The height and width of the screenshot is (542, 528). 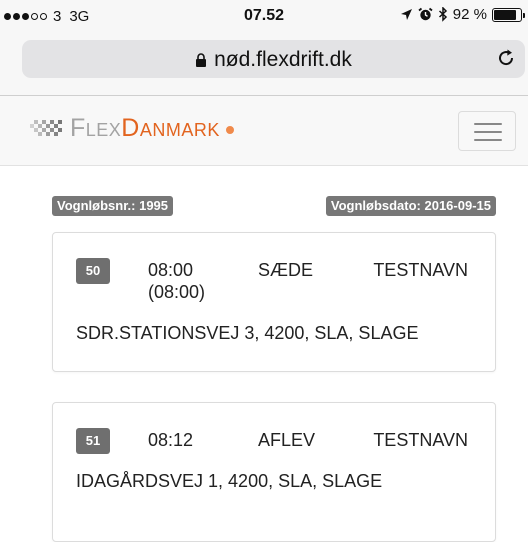 What do you see at coordinates (264, 131) in the screenshot?
I see `site-navbar: Flex Danmark` at bounding box center [264, 131].